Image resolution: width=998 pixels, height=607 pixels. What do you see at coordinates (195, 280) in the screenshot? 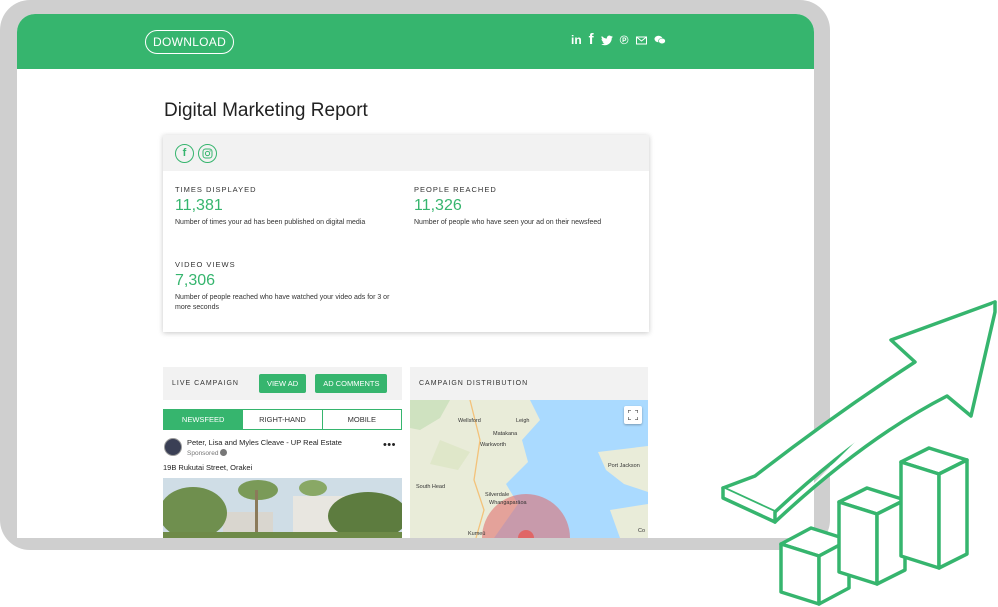
I see `stat-value: 7,306` at bounding box center [195, 280].